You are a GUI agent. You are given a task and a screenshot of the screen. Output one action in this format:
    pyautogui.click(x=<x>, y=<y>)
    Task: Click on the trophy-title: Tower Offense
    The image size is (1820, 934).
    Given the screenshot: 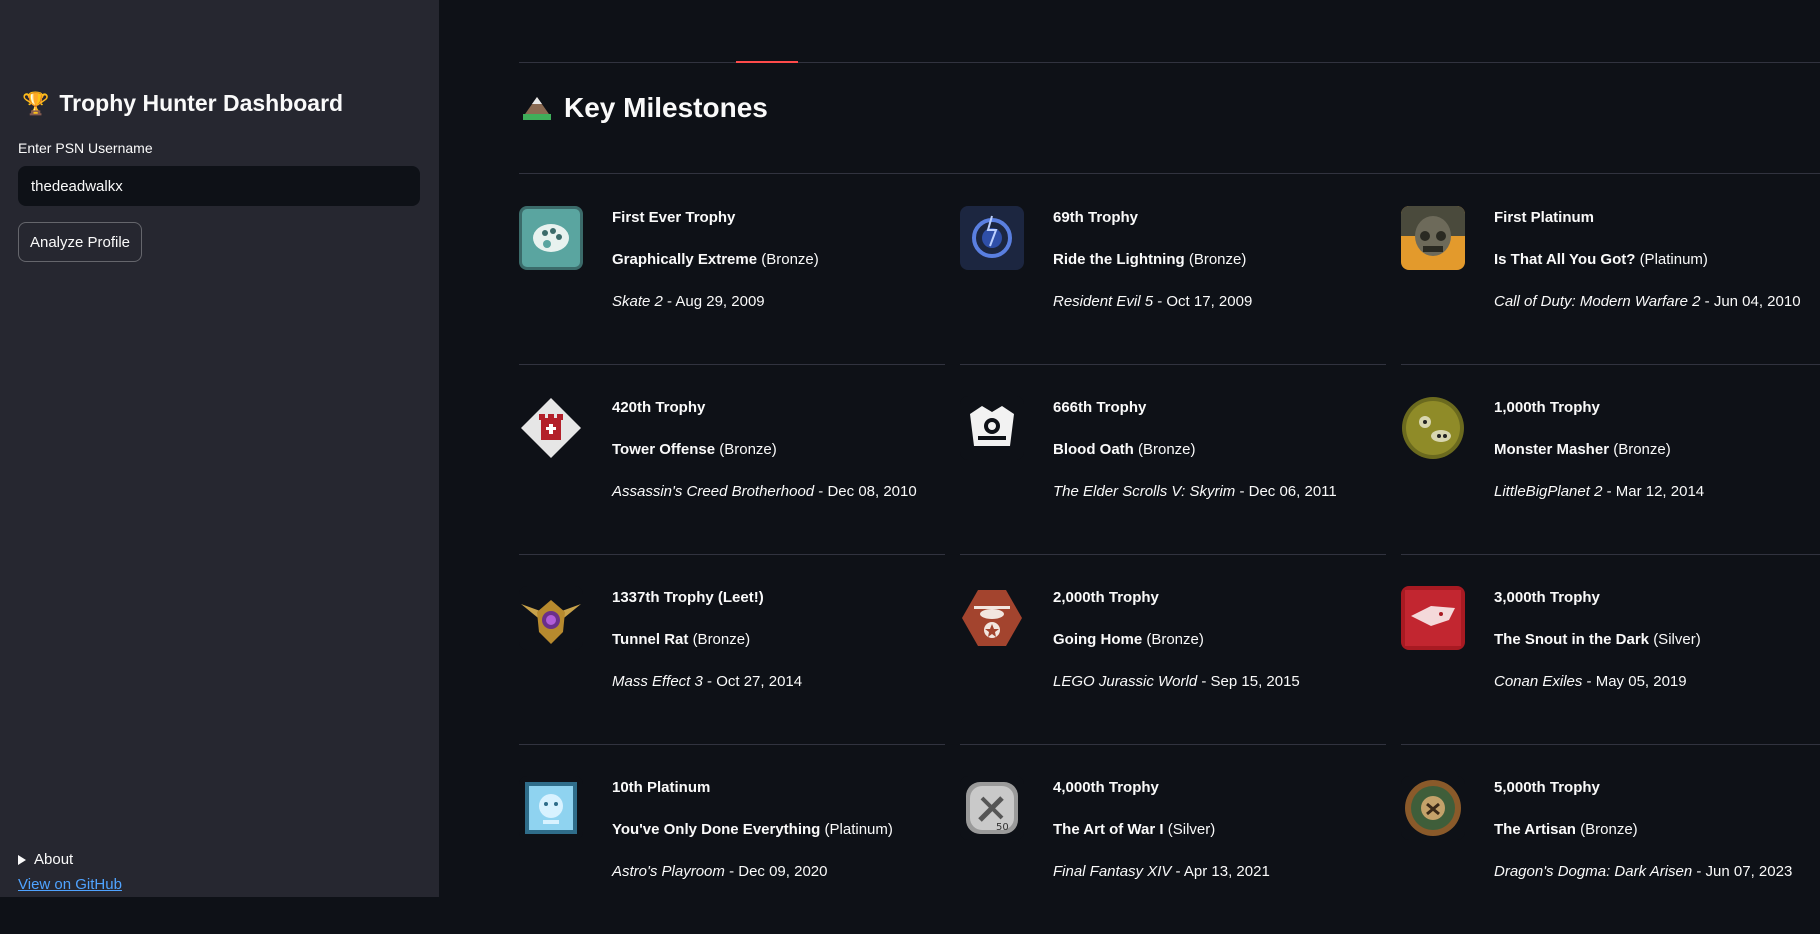 What is the action you would take?
    pyautogui.click(x=664, y=449)
    